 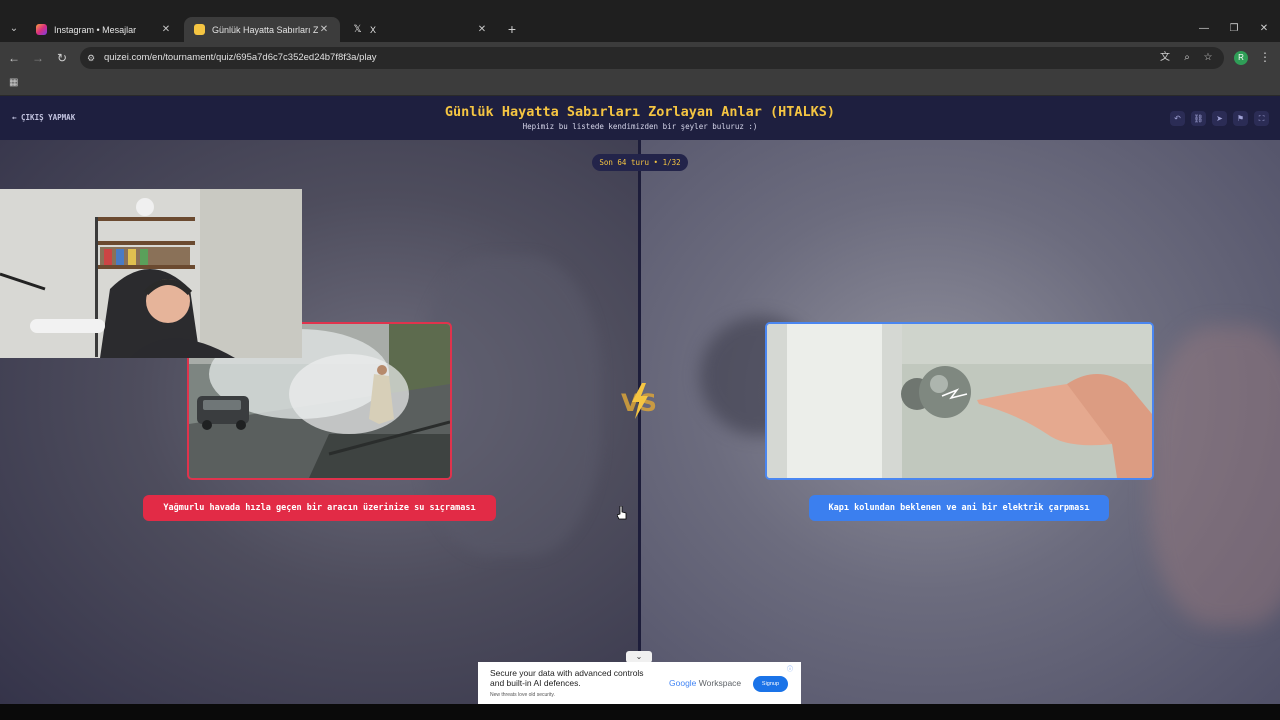 I want to click on ad-brand-workspace: Workspace, so click(x=720, y=683).